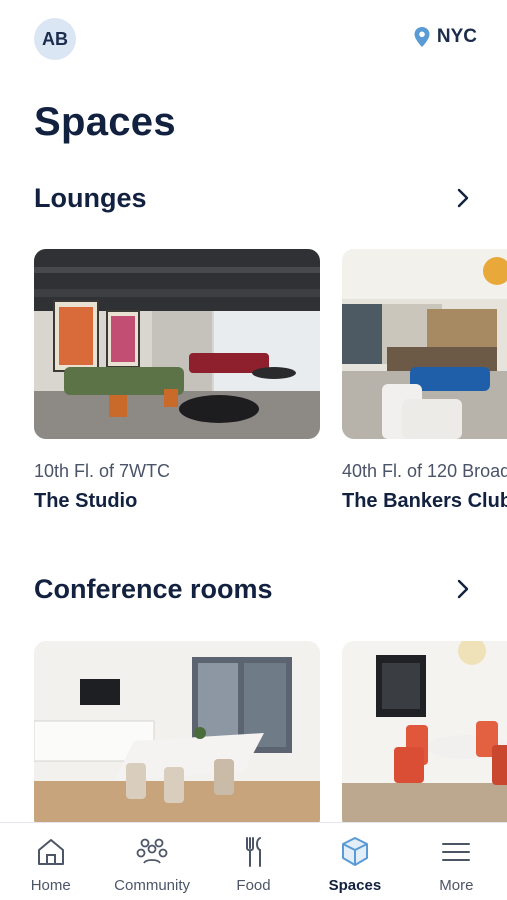 This screenshot has height=900, width=507. Describe the element at coordinates (55, 39) in the screenshot. I see `avatar: AB` at that location.